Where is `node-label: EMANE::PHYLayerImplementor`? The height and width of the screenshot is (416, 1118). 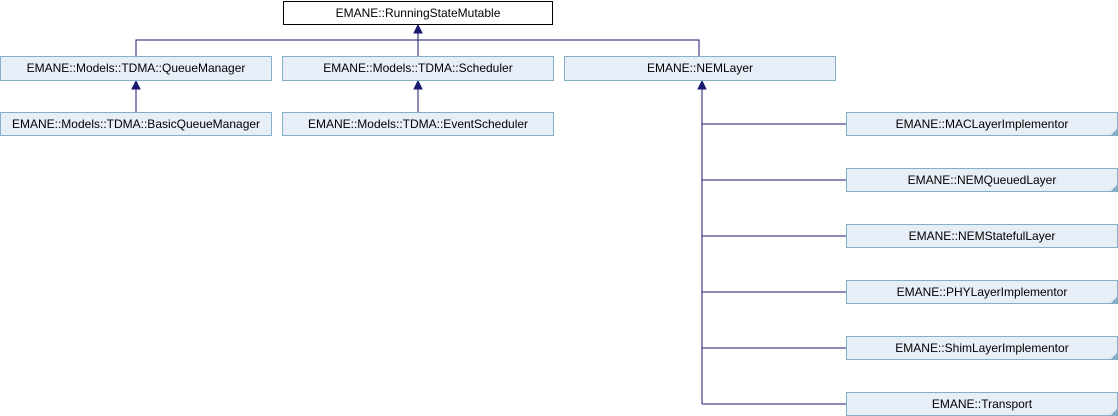
node-label: EMANE::PHYLayerImplementor is located at coordinates (982, 292).